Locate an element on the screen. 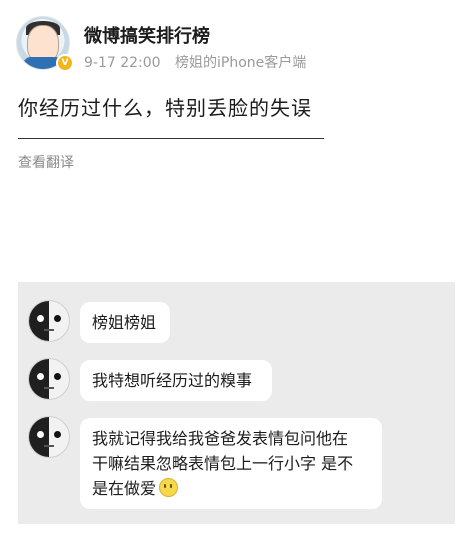 This screenshot has width=471, height=540. post-text: 你经历过什么，特别丢脸的失误 is located at coordinates (165, 108).